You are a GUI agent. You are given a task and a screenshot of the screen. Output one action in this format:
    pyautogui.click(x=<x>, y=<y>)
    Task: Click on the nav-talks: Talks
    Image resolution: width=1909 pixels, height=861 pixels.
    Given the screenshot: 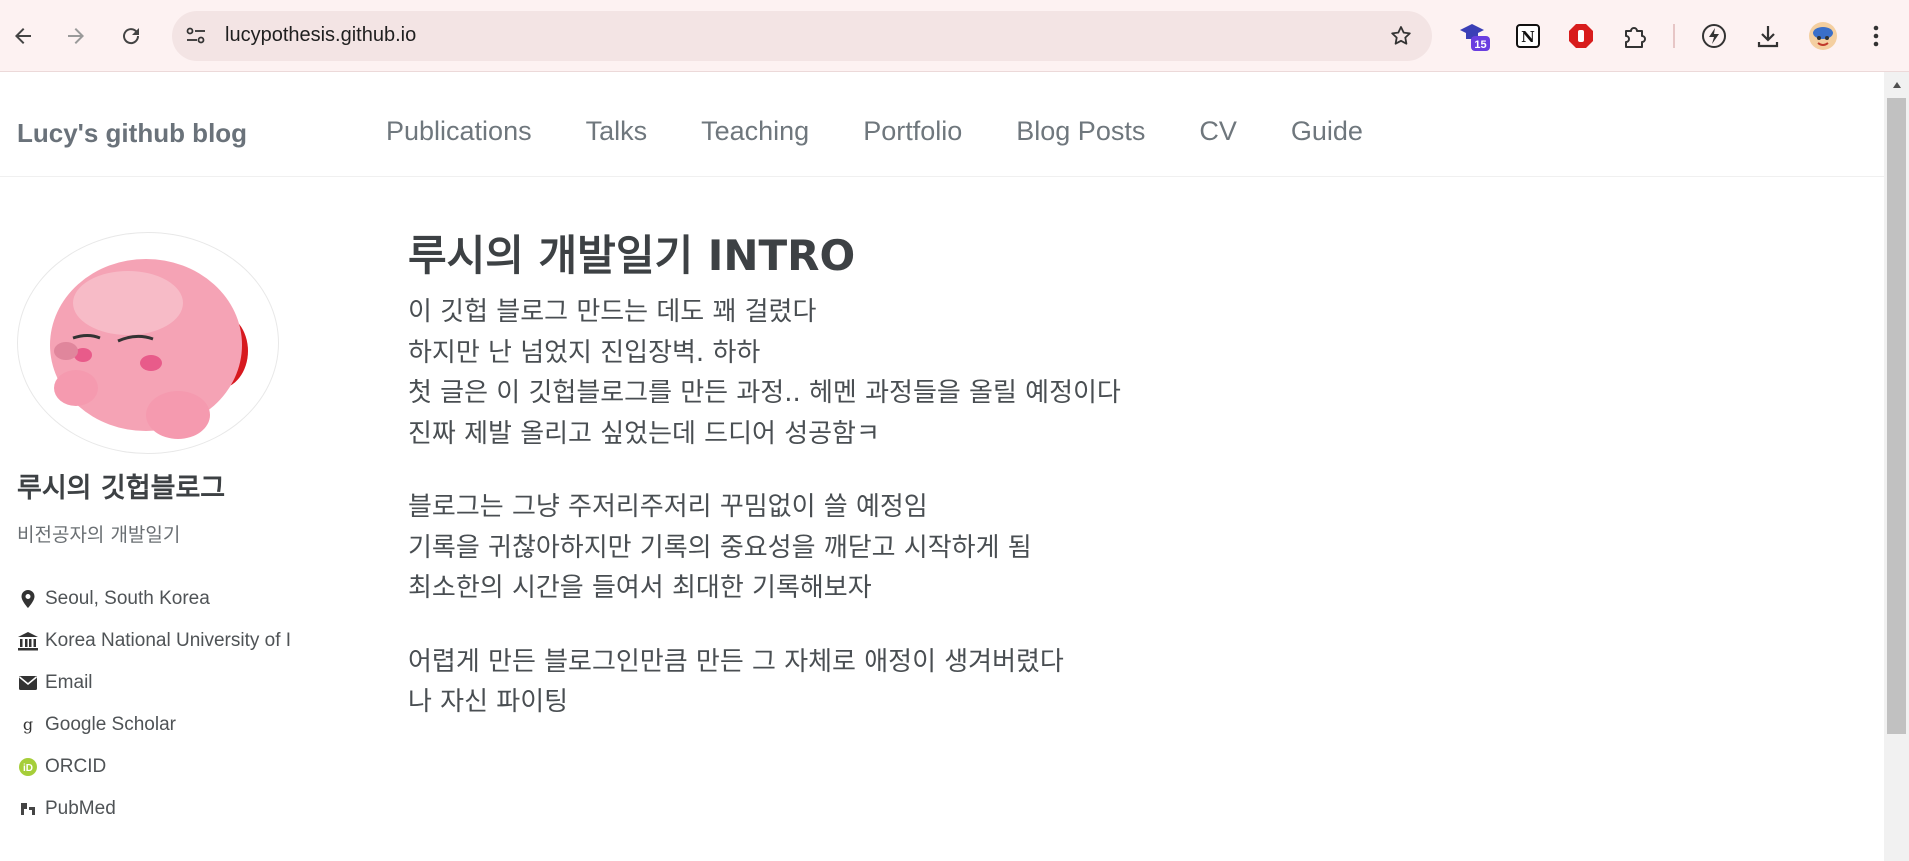 What is the action you would take?
    pyautogui.click(x=617, y=131)
    